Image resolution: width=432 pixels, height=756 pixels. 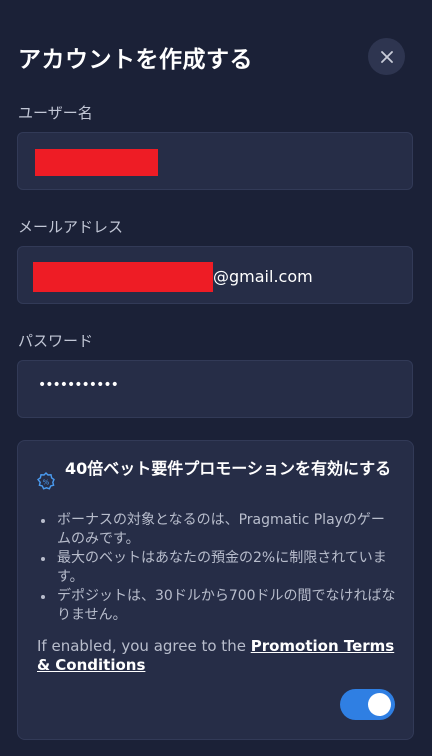 What do you see at coordinates (215, 389) in the screenshot?
I see `password-field: •••••••••••` at bounding box center [215, 389].